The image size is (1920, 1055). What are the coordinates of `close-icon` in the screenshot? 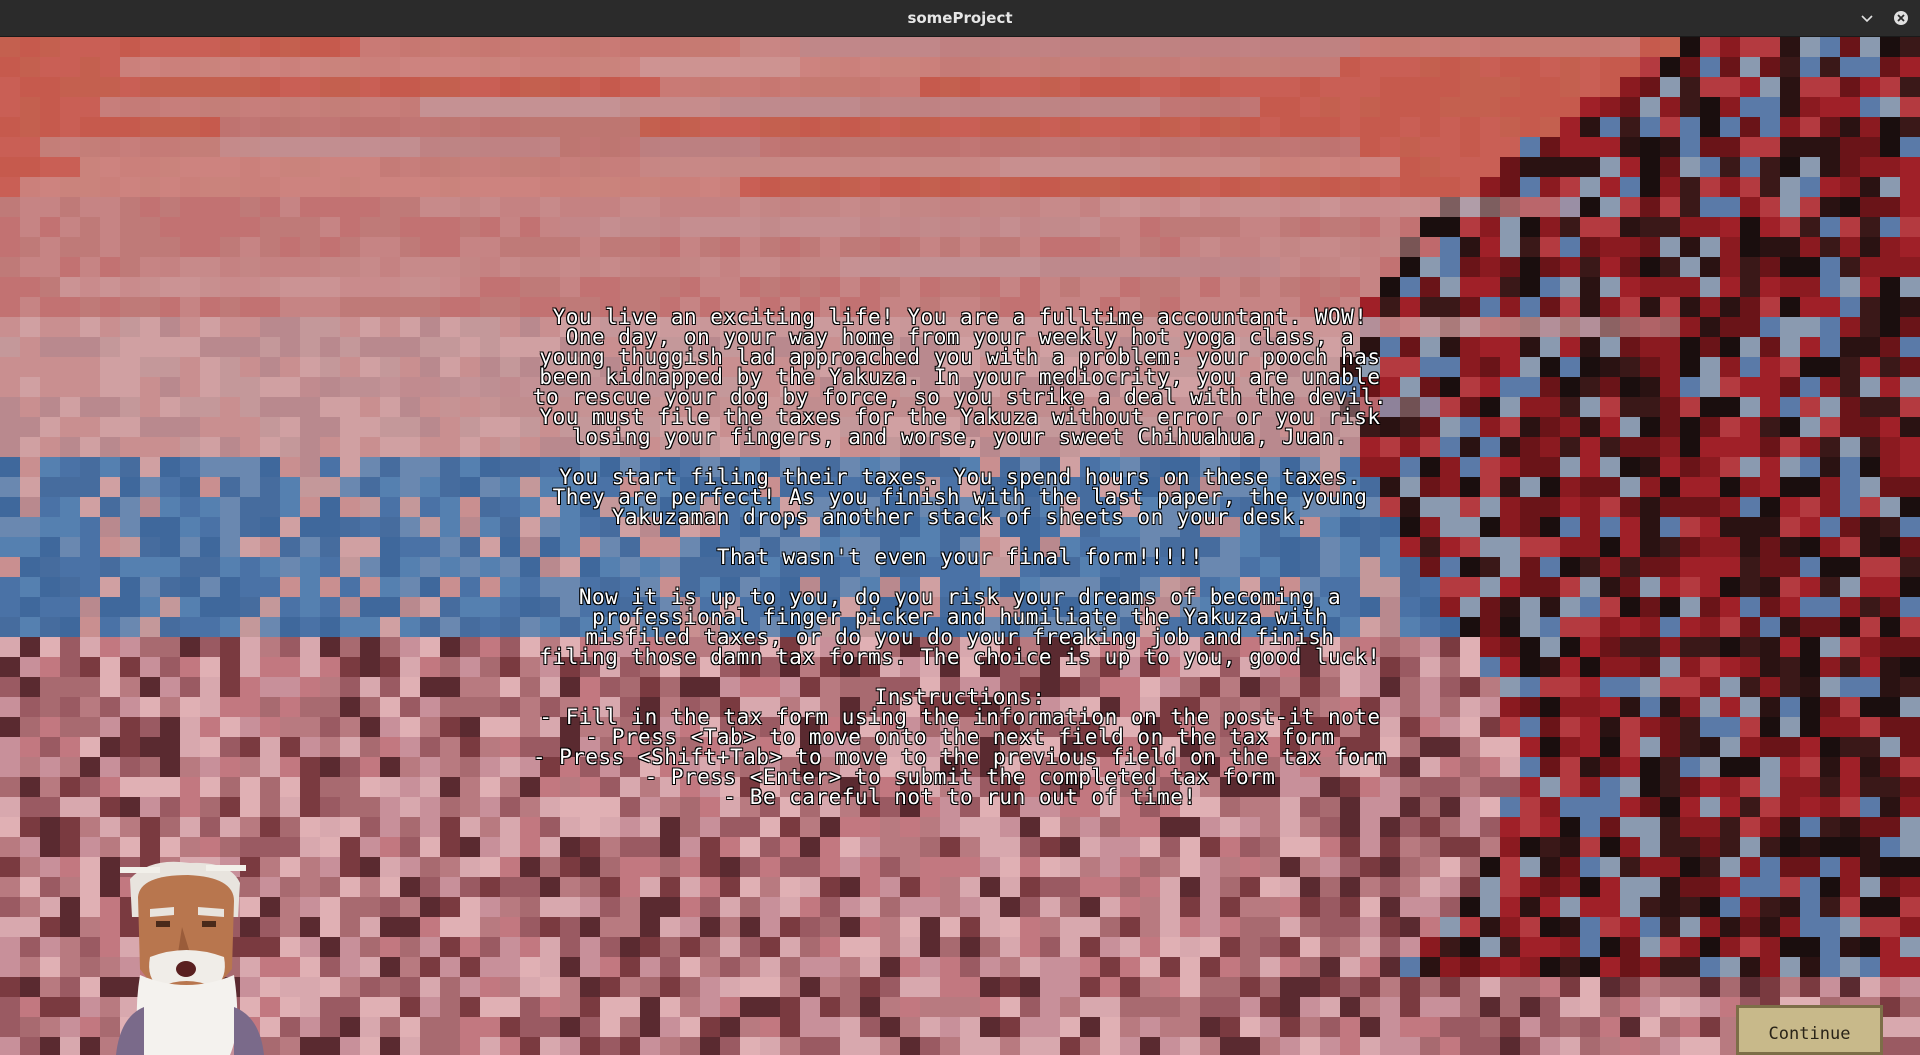 It's located at (1901, 18).